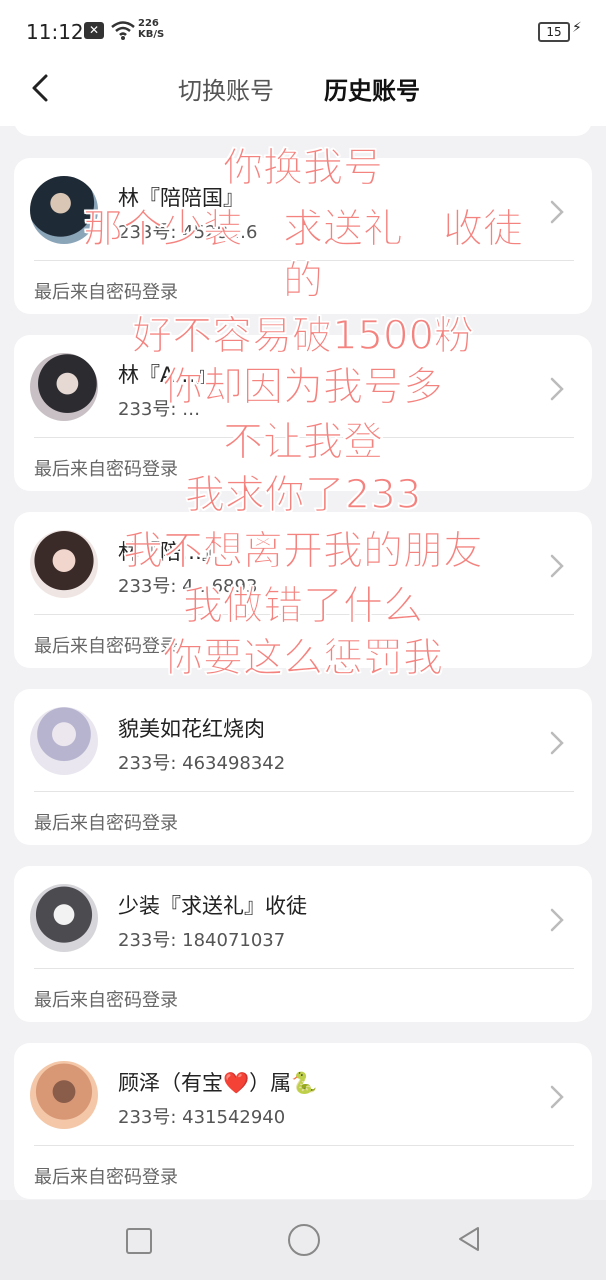  I want to click on account-name: 貌美如花红烧肉, so click(191, 729).